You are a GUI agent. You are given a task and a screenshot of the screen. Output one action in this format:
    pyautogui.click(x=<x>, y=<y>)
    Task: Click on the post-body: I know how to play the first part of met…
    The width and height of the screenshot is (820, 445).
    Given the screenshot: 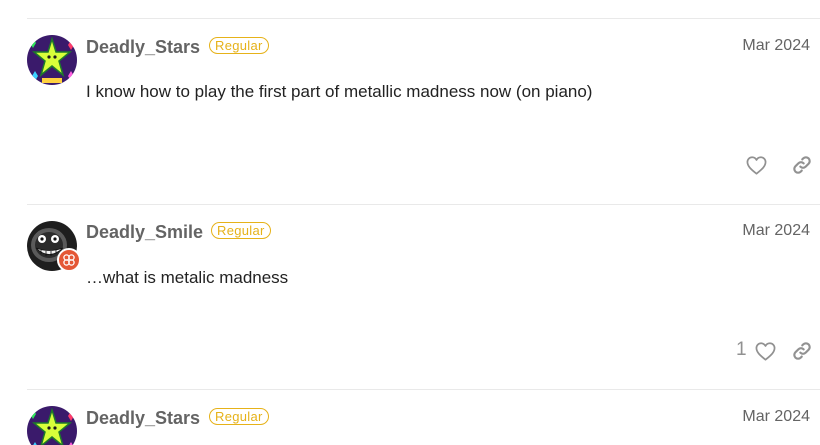 What is the action you would take?
    pyautogui.click(x=339, y=91)
    